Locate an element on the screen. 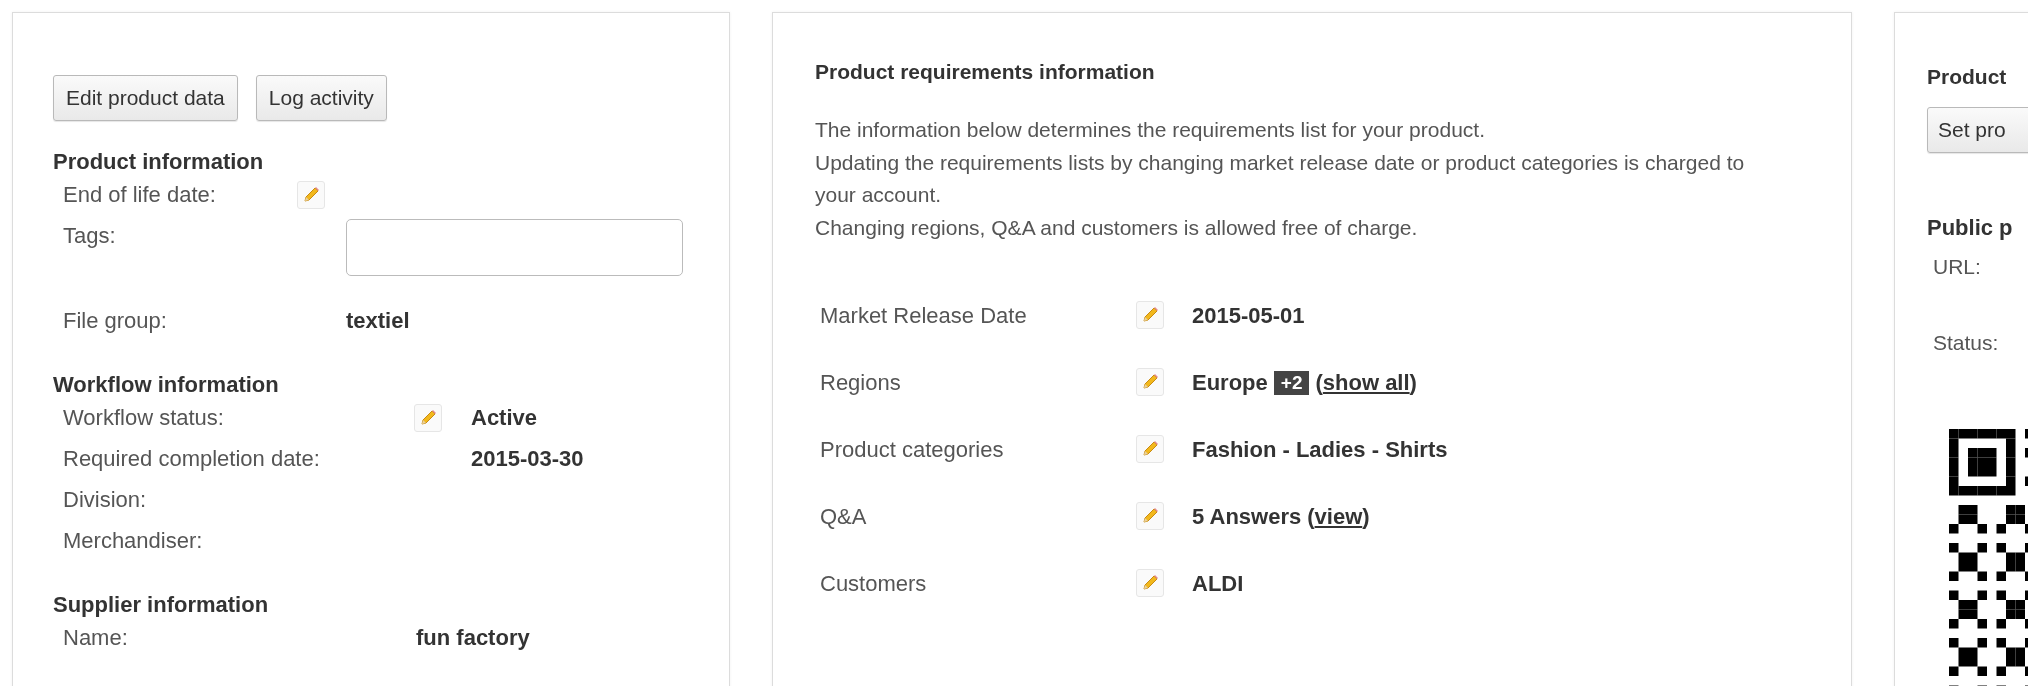 The height and width of the screenshot is (686, 2028). field-value: Europe is located at coordinates (1230, 382).